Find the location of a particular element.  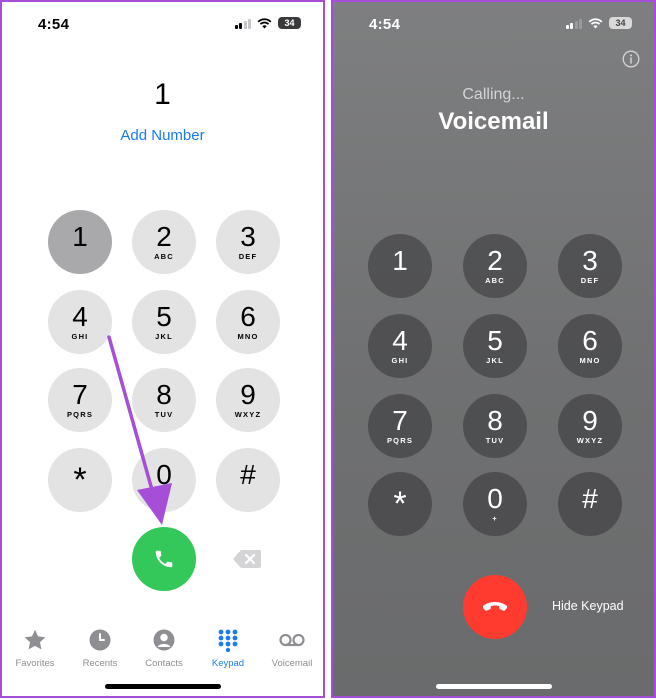

contact-name: Voicemail is located at coordinates (493, 121).